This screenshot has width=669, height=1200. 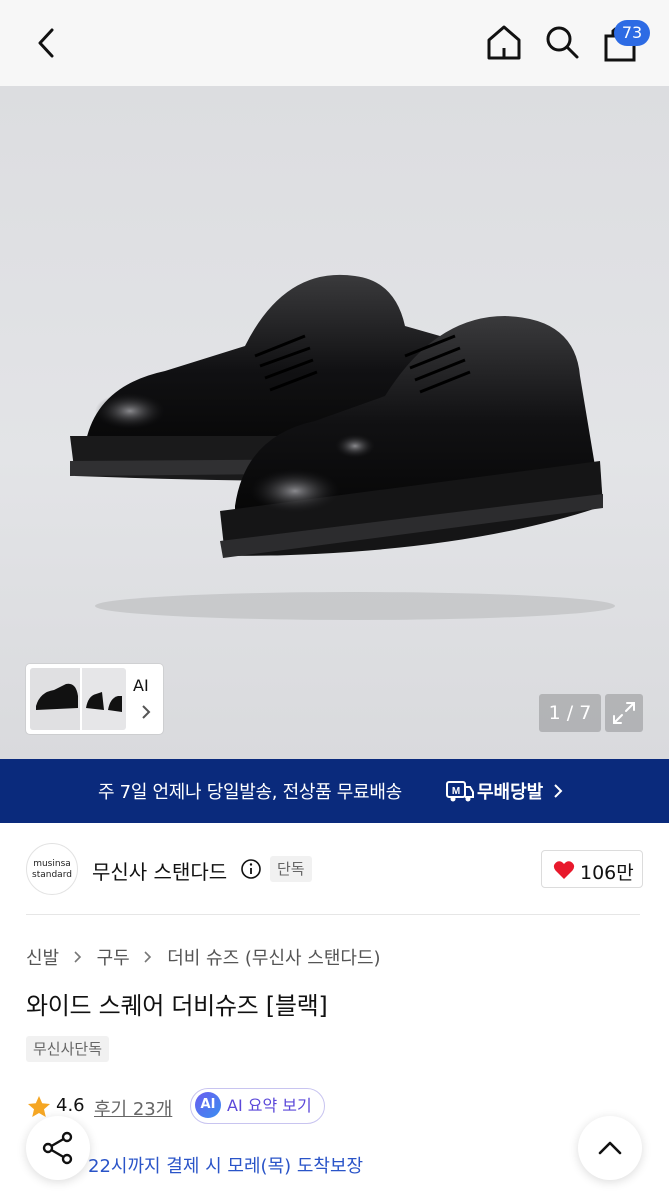 I want to click on ai-label: AI, so click(x=141, y=685).